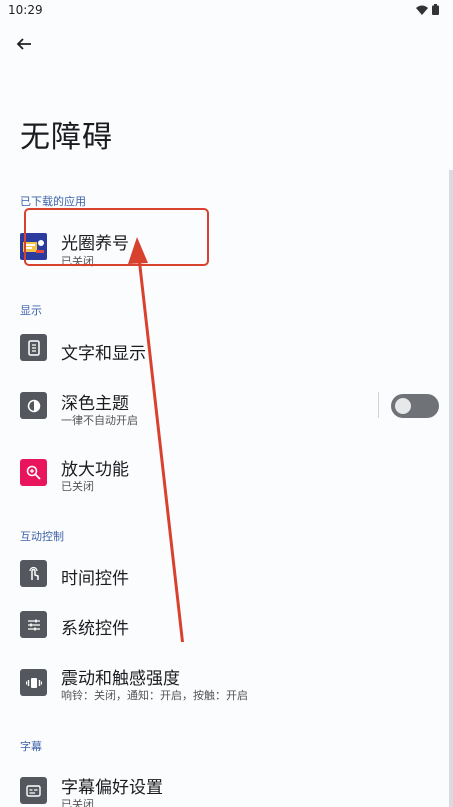 Image resolution: width=453 pixels, height=807 pixels. Describe the element at coordinates (95, 404) in the screenshot. I see `item-title: 深色主题` at that location.